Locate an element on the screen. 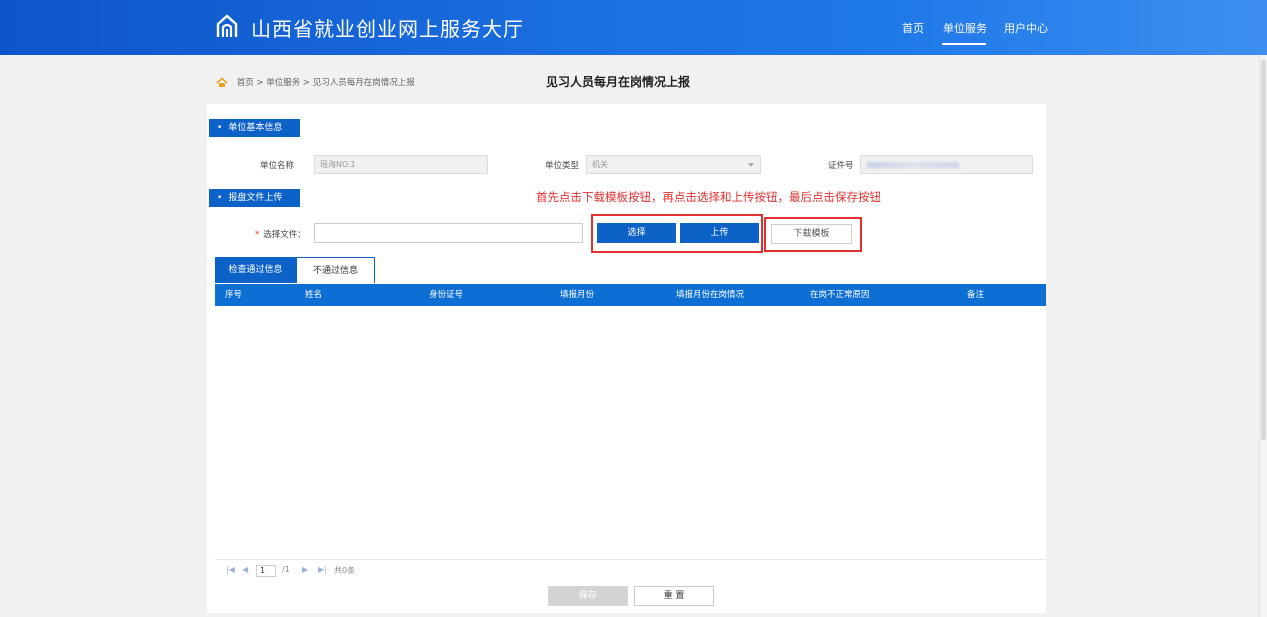  download-template-button: 下载模板 is located at coordinates (811, 234).